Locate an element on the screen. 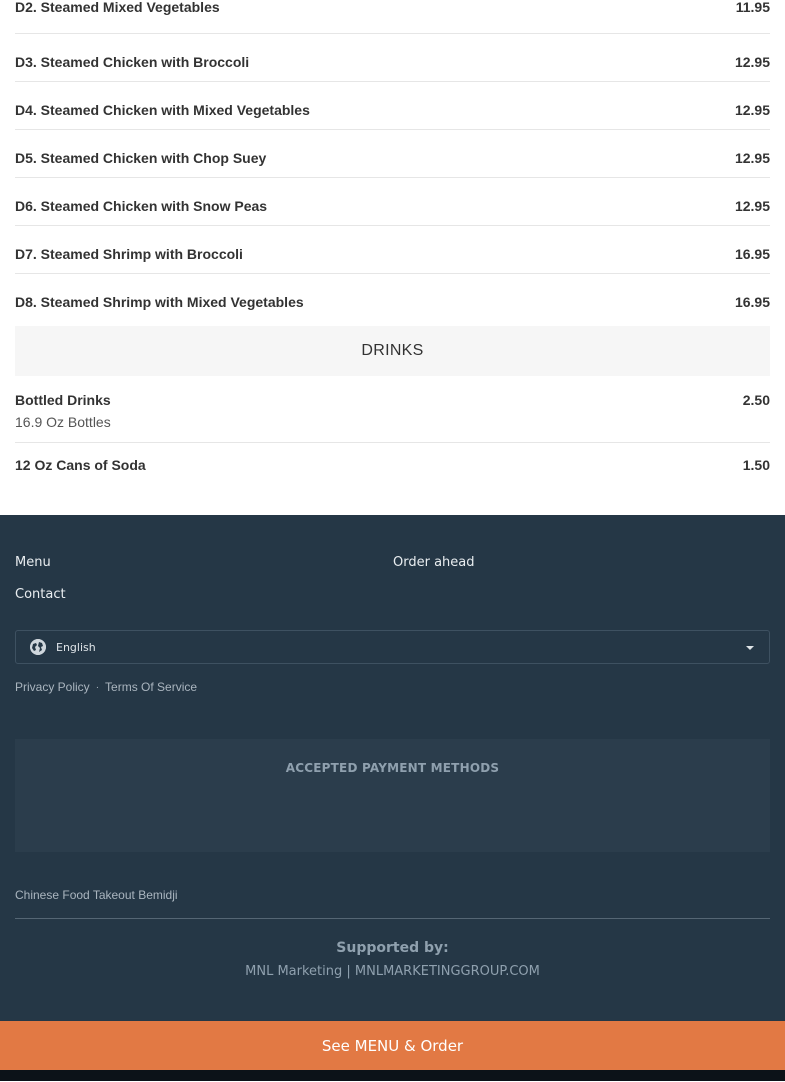 This screenshot has width=785, height=1082. globe-icon is located at coordinates (38, 647).